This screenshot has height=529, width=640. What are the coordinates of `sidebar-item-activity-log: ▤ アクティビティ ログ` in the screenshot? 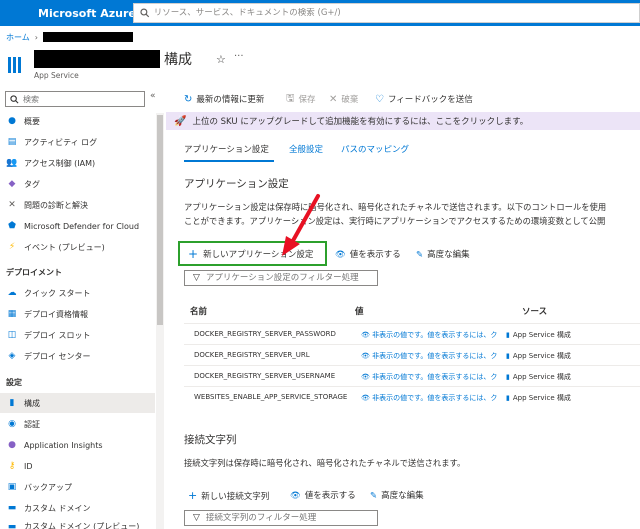 It's located at (77, 142).